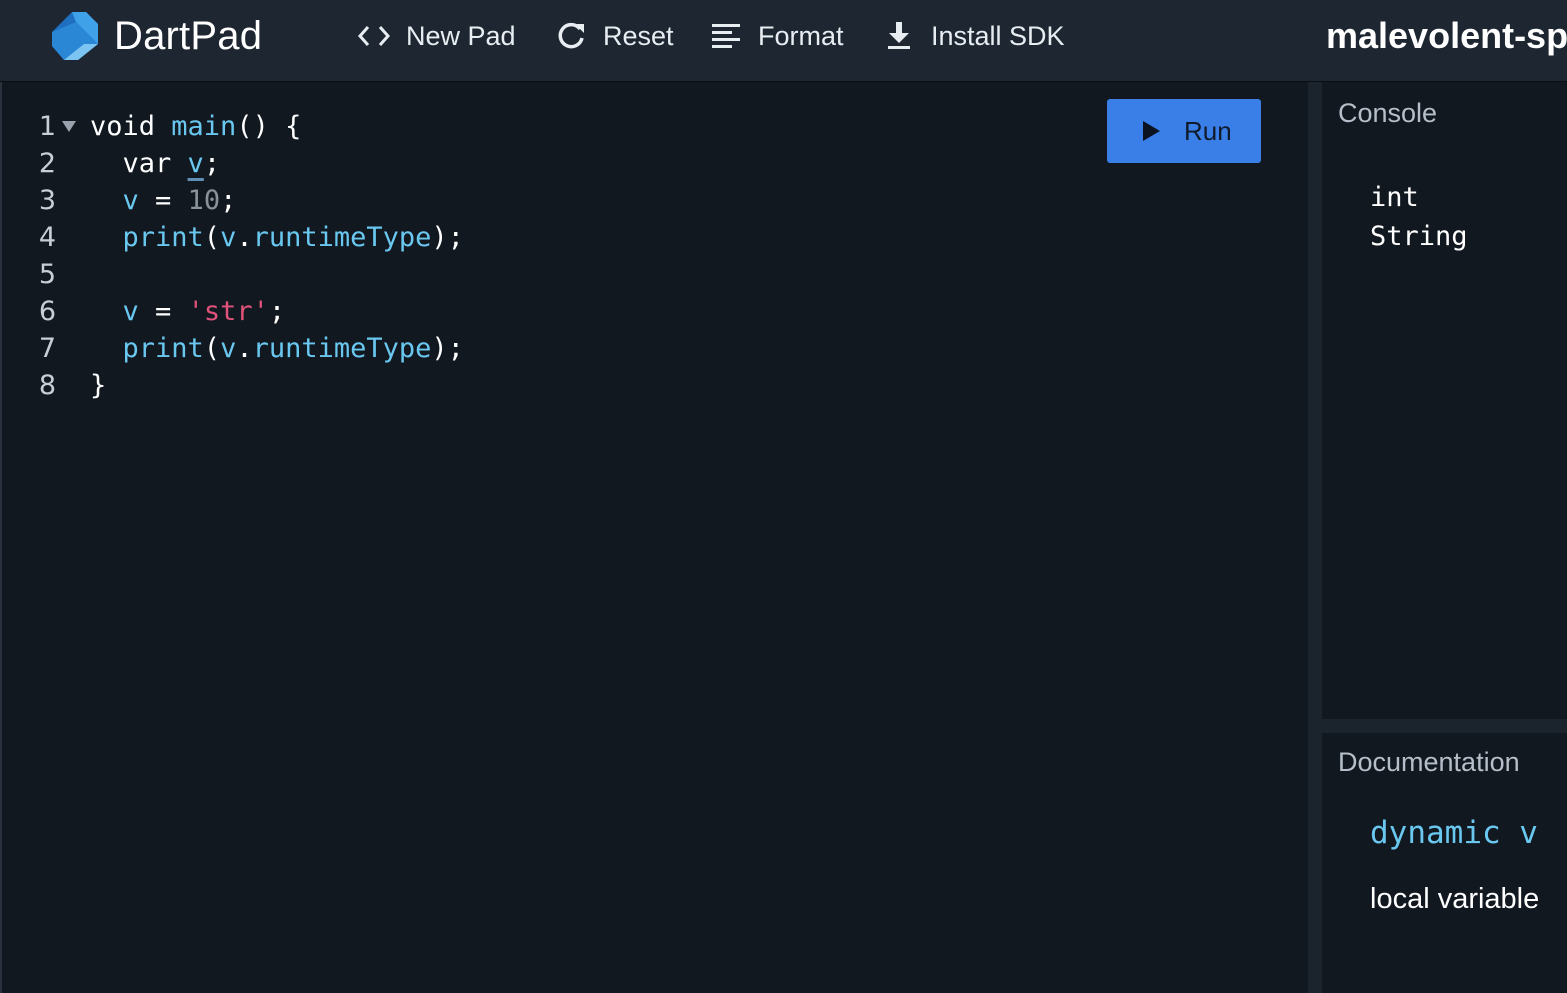  I want to click on fold-arrow-icon, so click(69, 126).